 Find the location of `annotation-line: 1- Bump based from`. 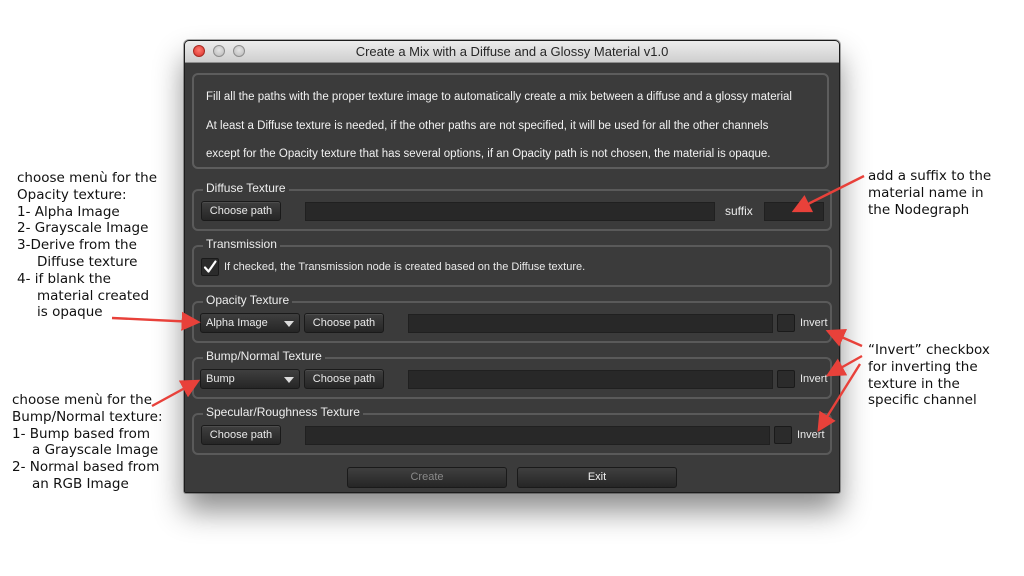

annotation-line: 1- Bump based from is located at coordinates (81, 433).